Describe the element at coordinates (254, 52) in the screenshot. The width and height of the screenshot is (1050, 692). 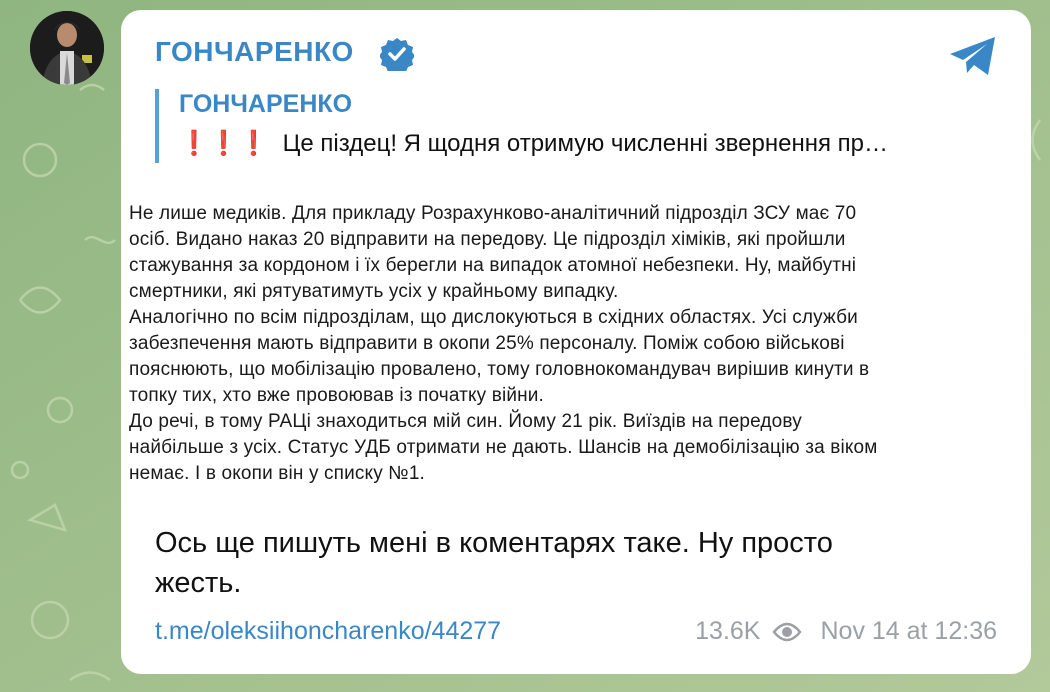
I see `channel-name: ГОНЧАРЕНКО` at that location.